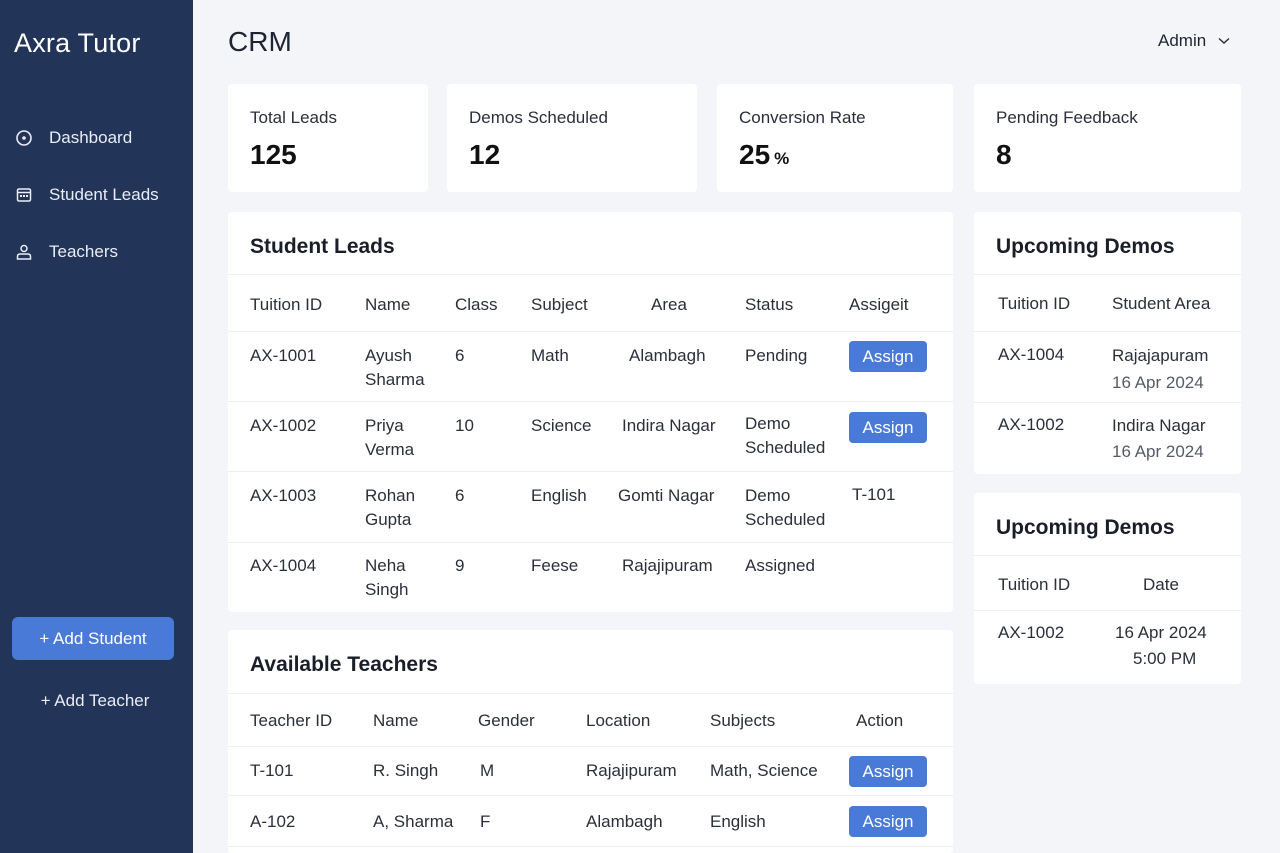 The image size is (1280, 853). I want to click on cell-subjects: Math, Science, so click(764, 770).